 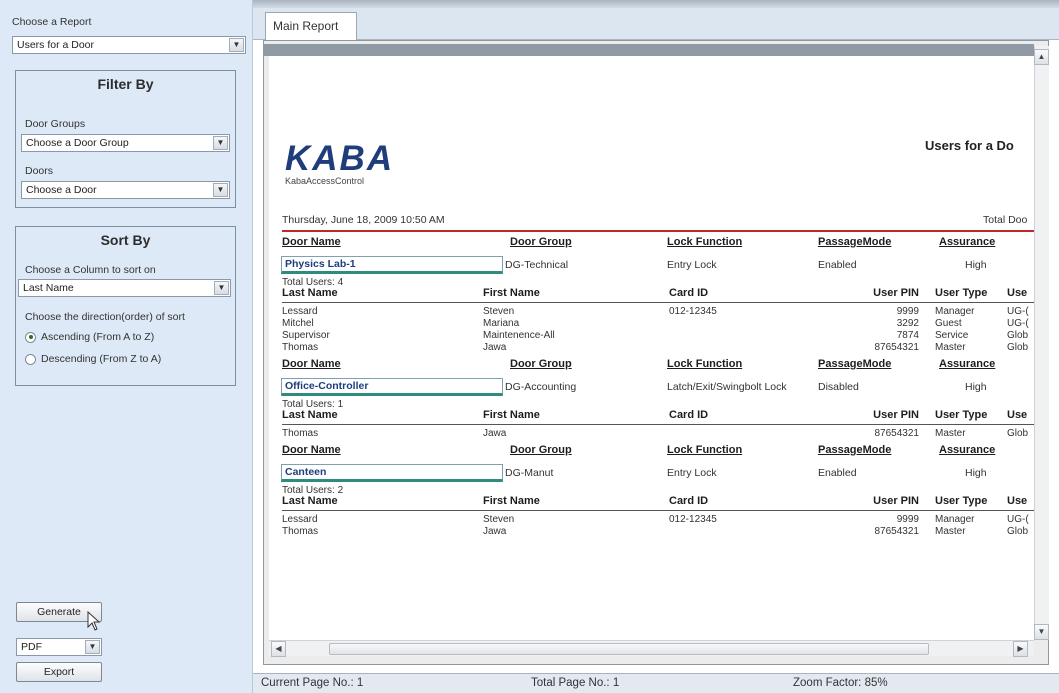 What do you see at coordinates (392, 265) in the screenshot?
I see `door-name-box: Physics Lab-1` at bounding box center [392, 265].